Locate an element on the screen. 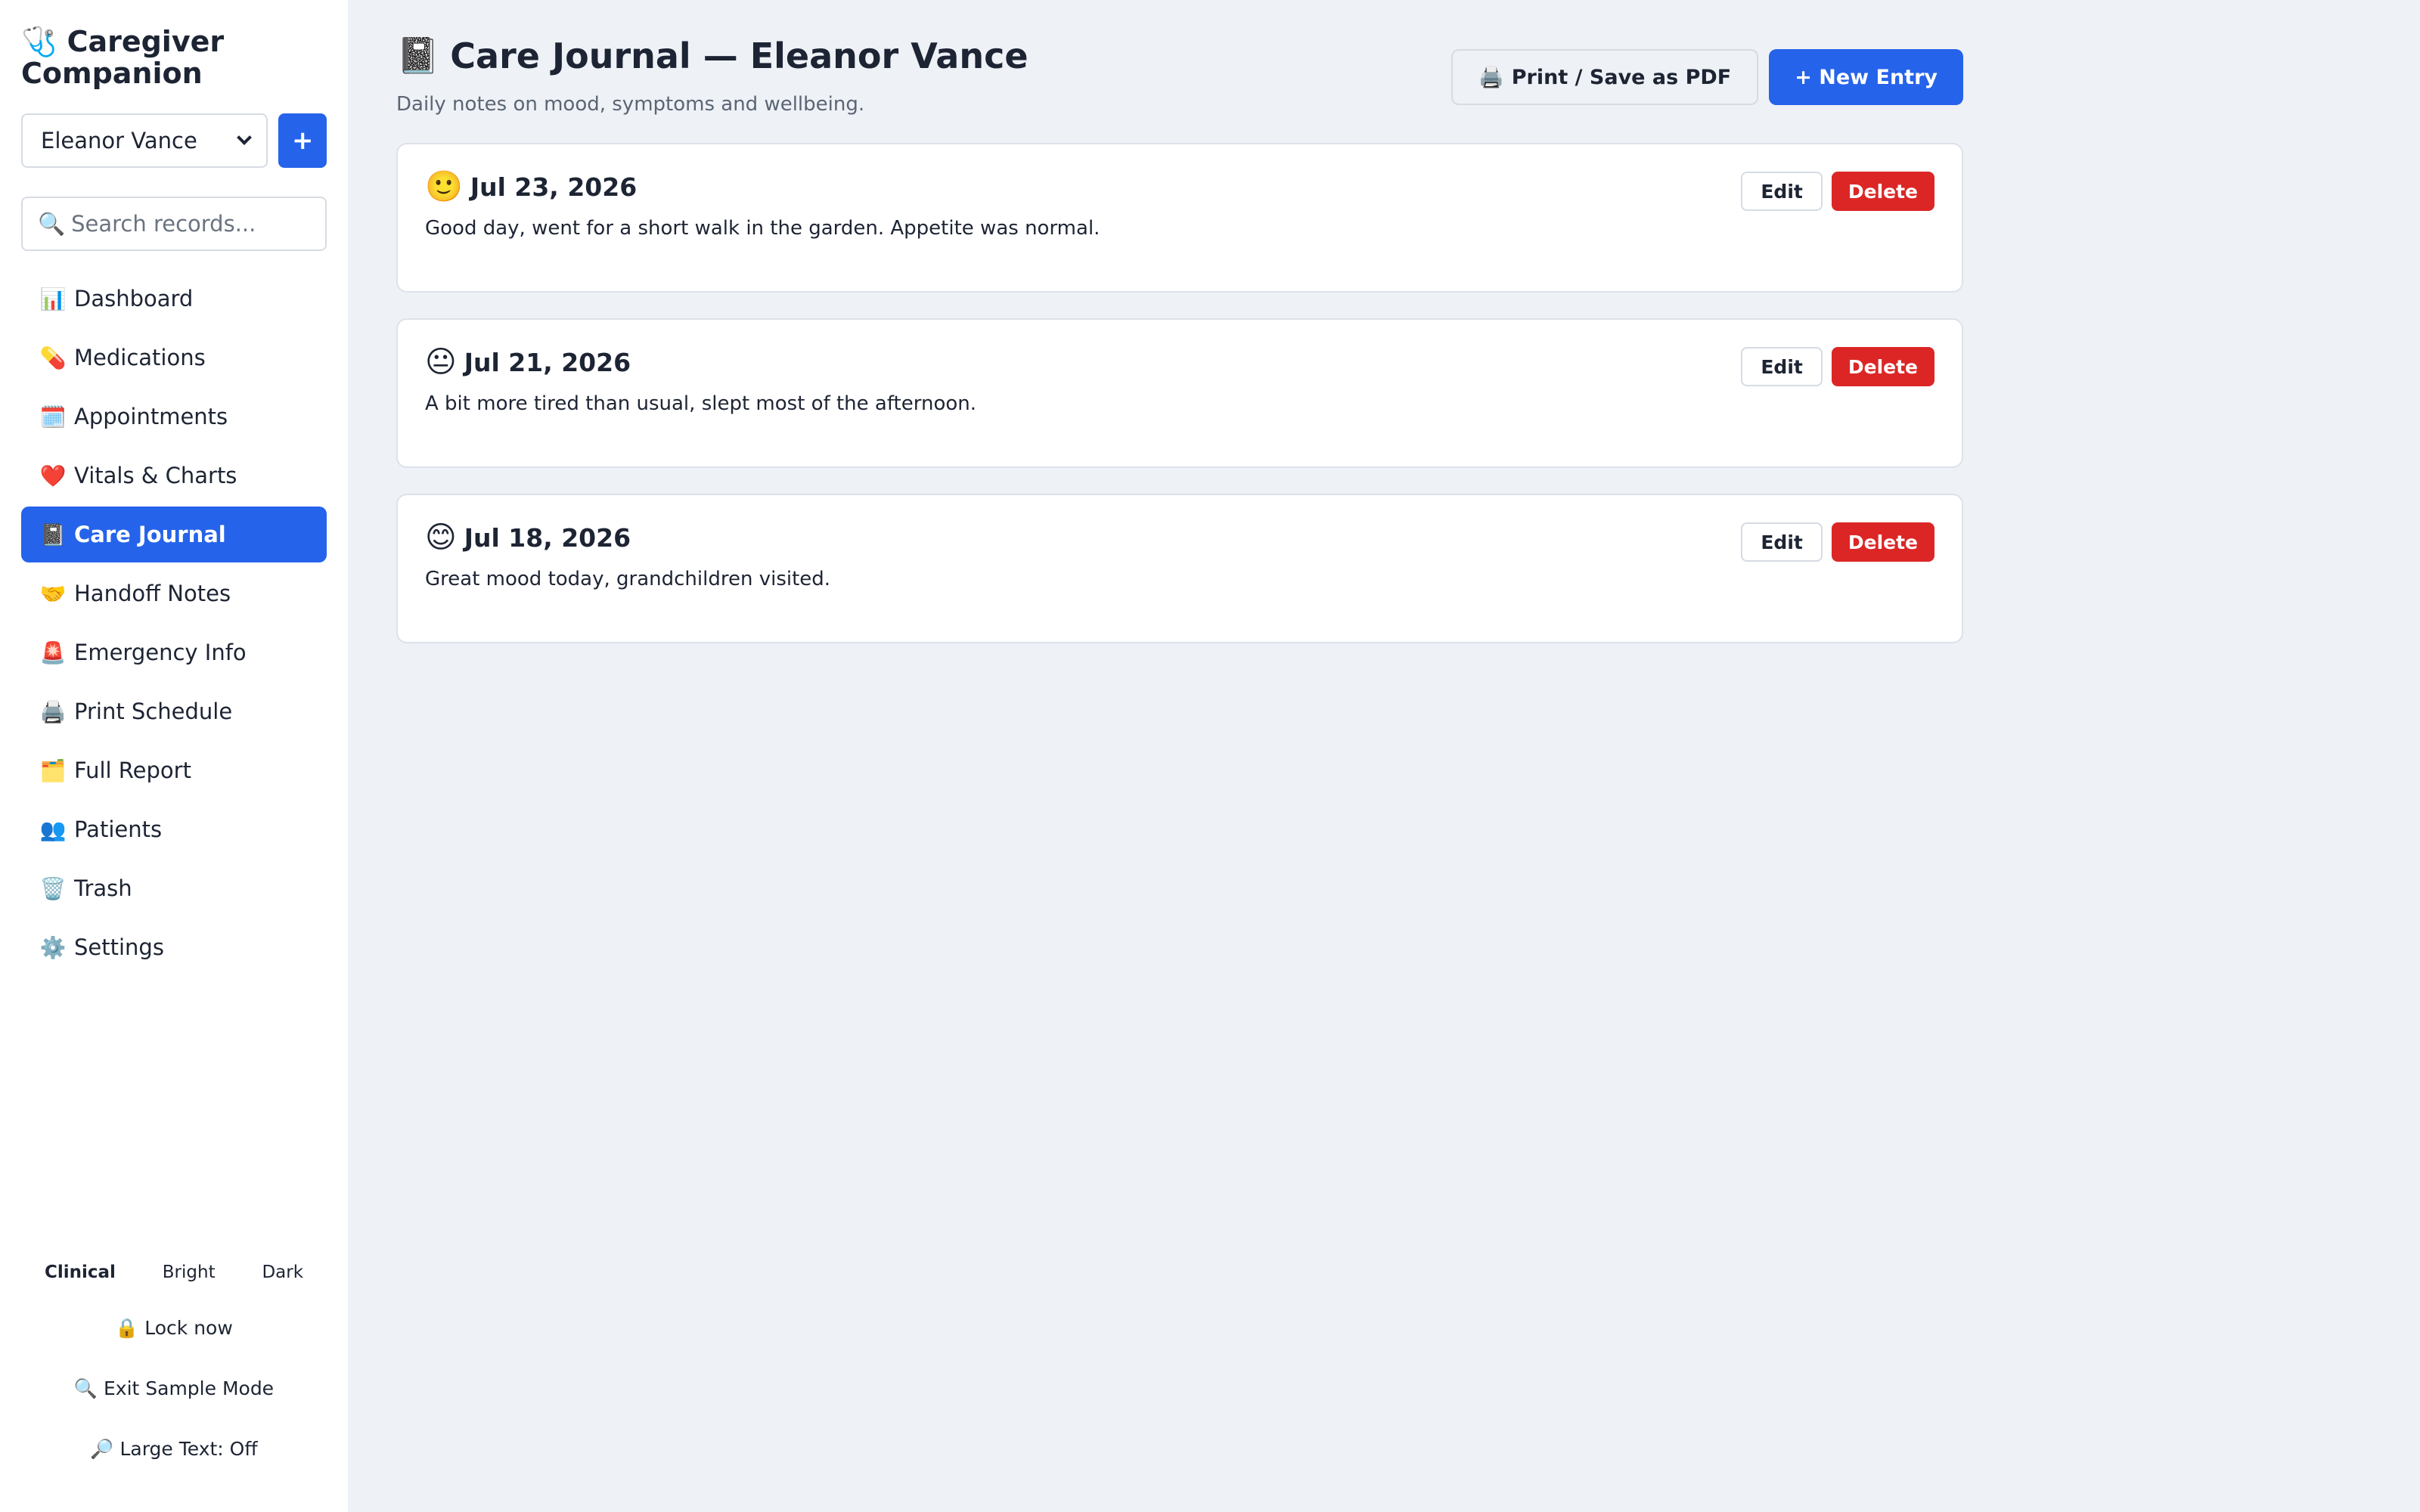  header-actions: 🖨️ Print / Save as PDF + New Entry is located at coordinates (1707, 77).